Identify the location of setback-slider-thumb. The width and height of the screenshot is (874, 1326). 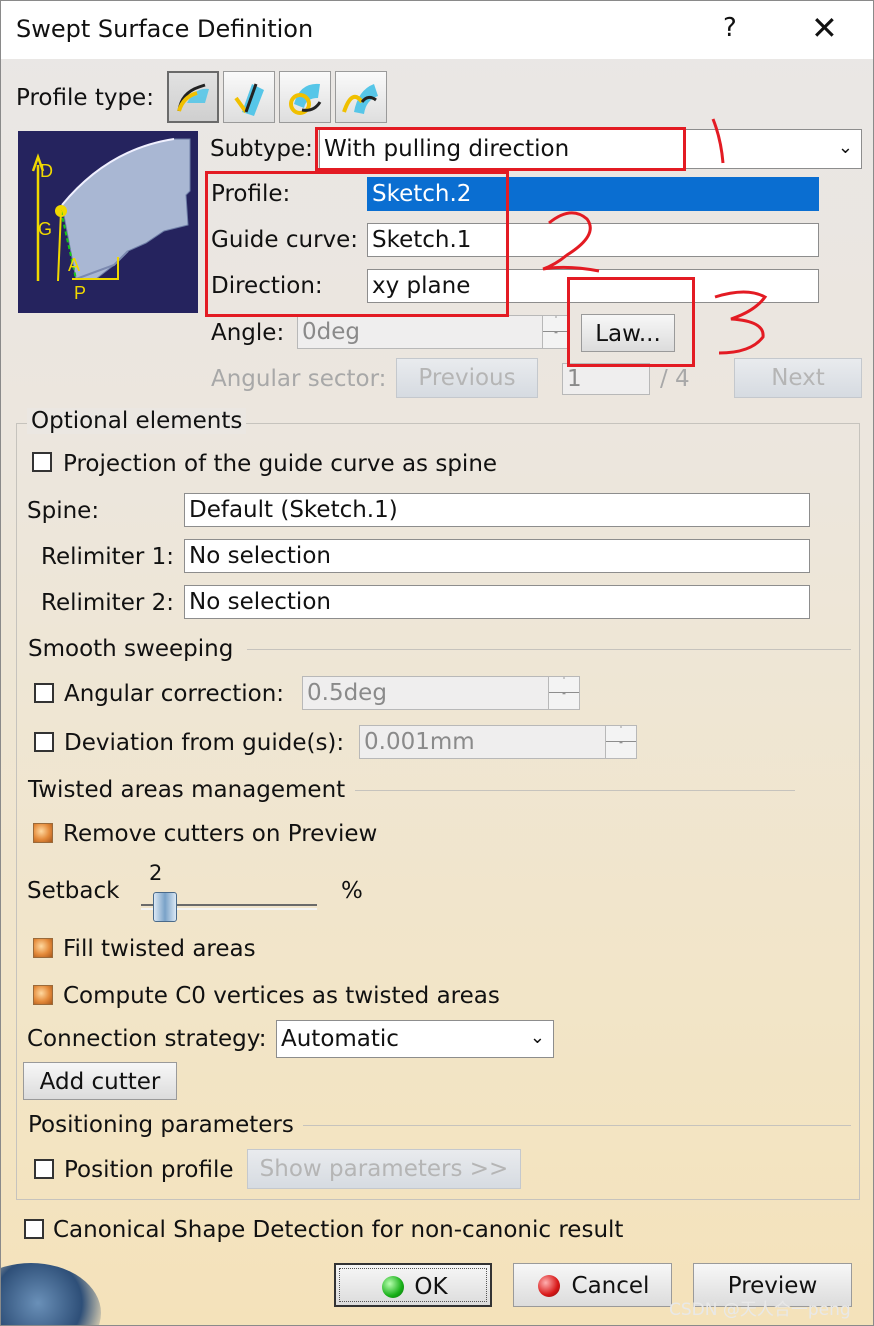
(165, 907).